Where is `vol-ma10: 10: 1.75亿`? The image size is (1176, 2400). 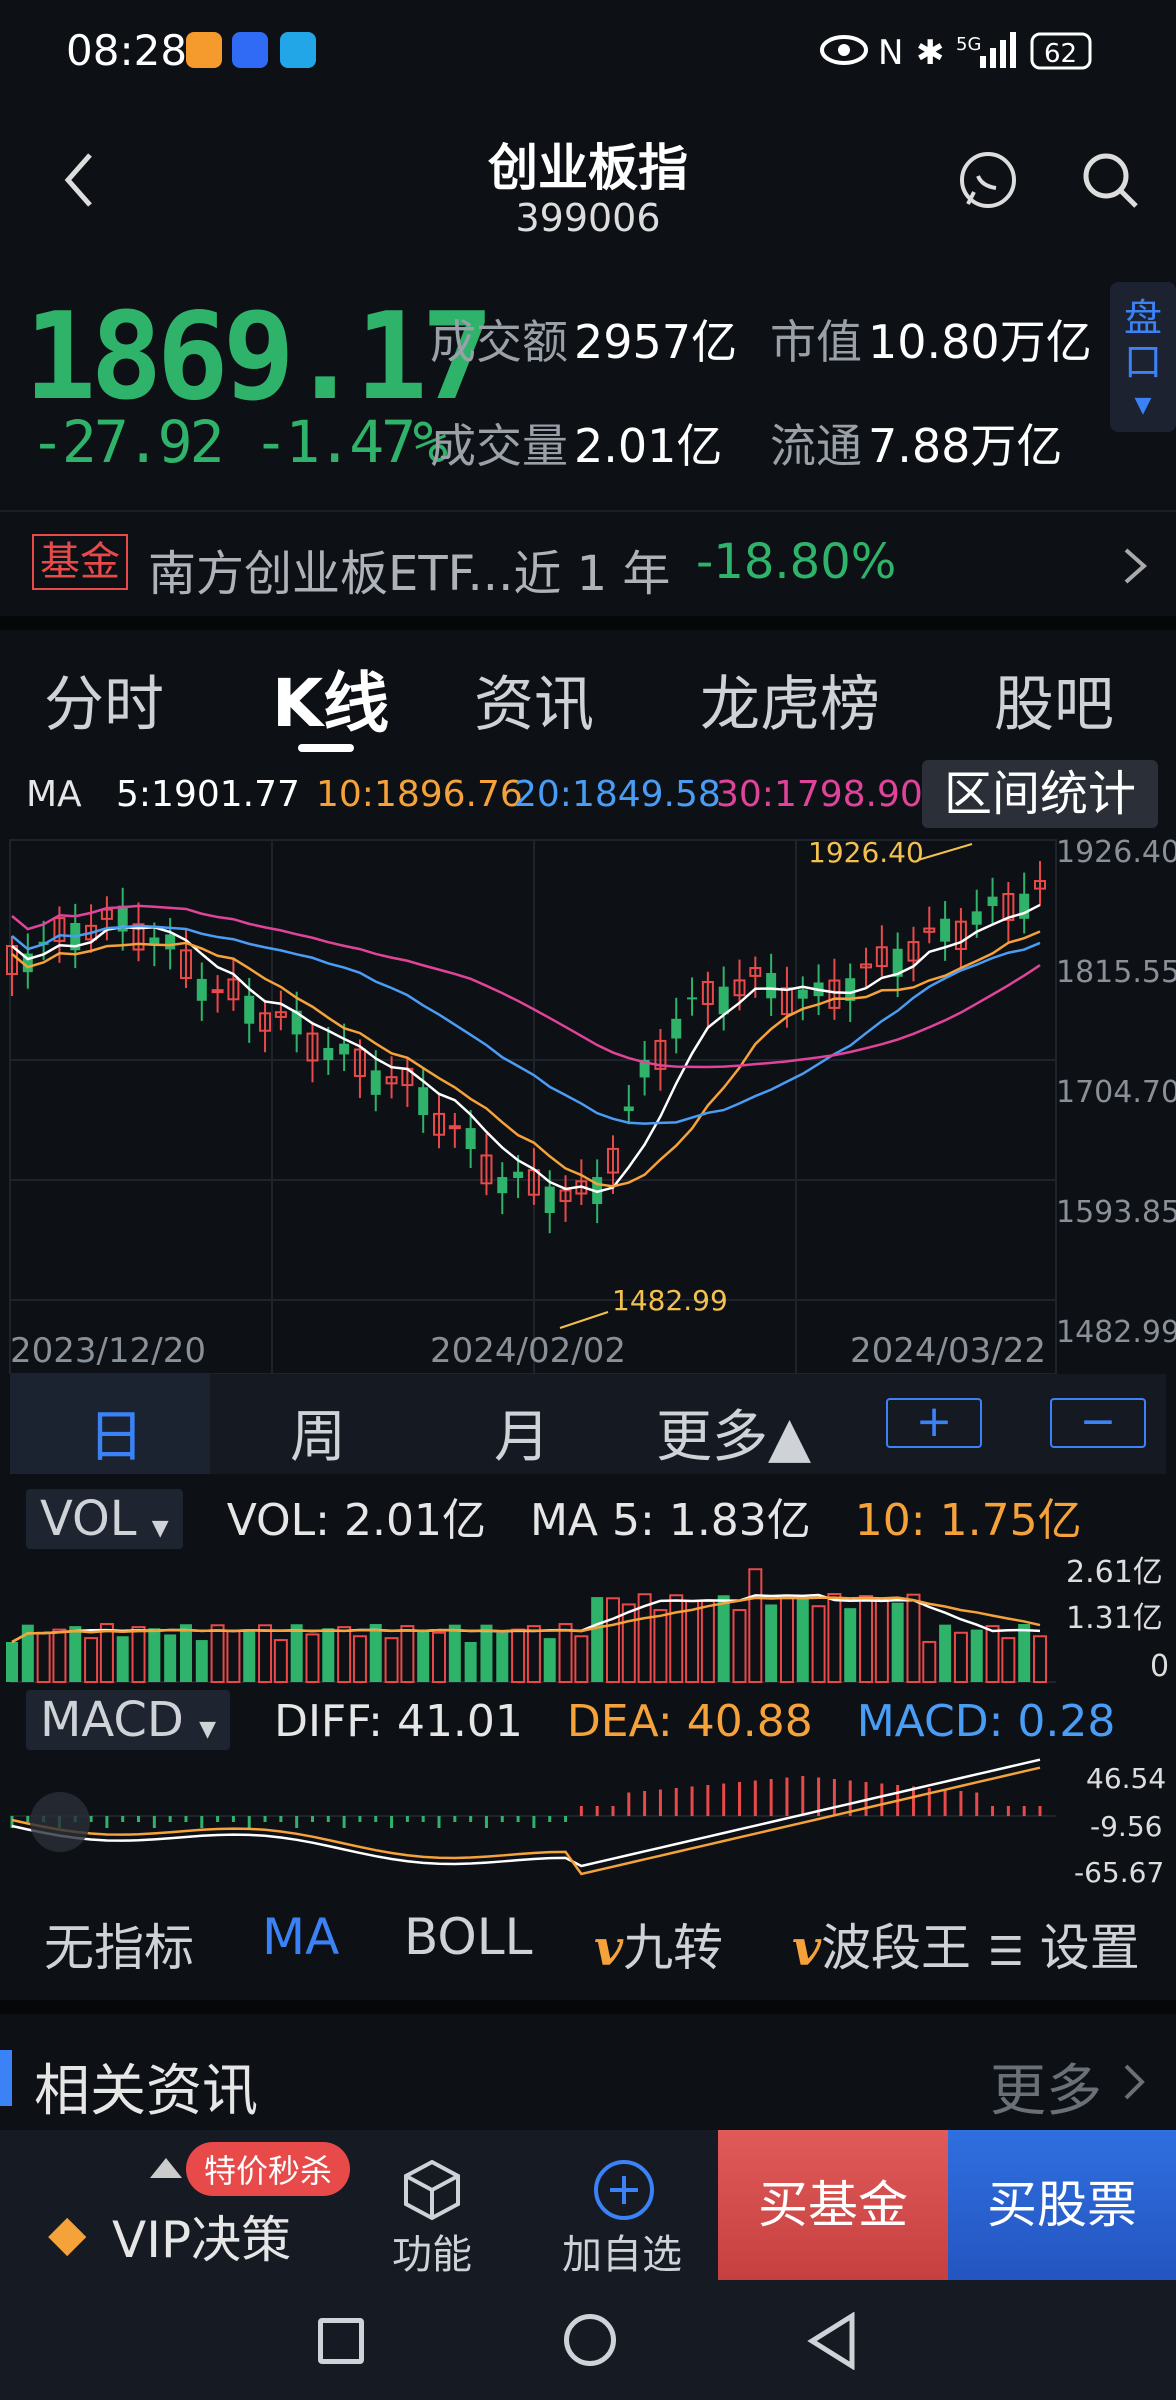 vol-ma10: 10: 1.75亿 is located at coordinates (968, 1520).